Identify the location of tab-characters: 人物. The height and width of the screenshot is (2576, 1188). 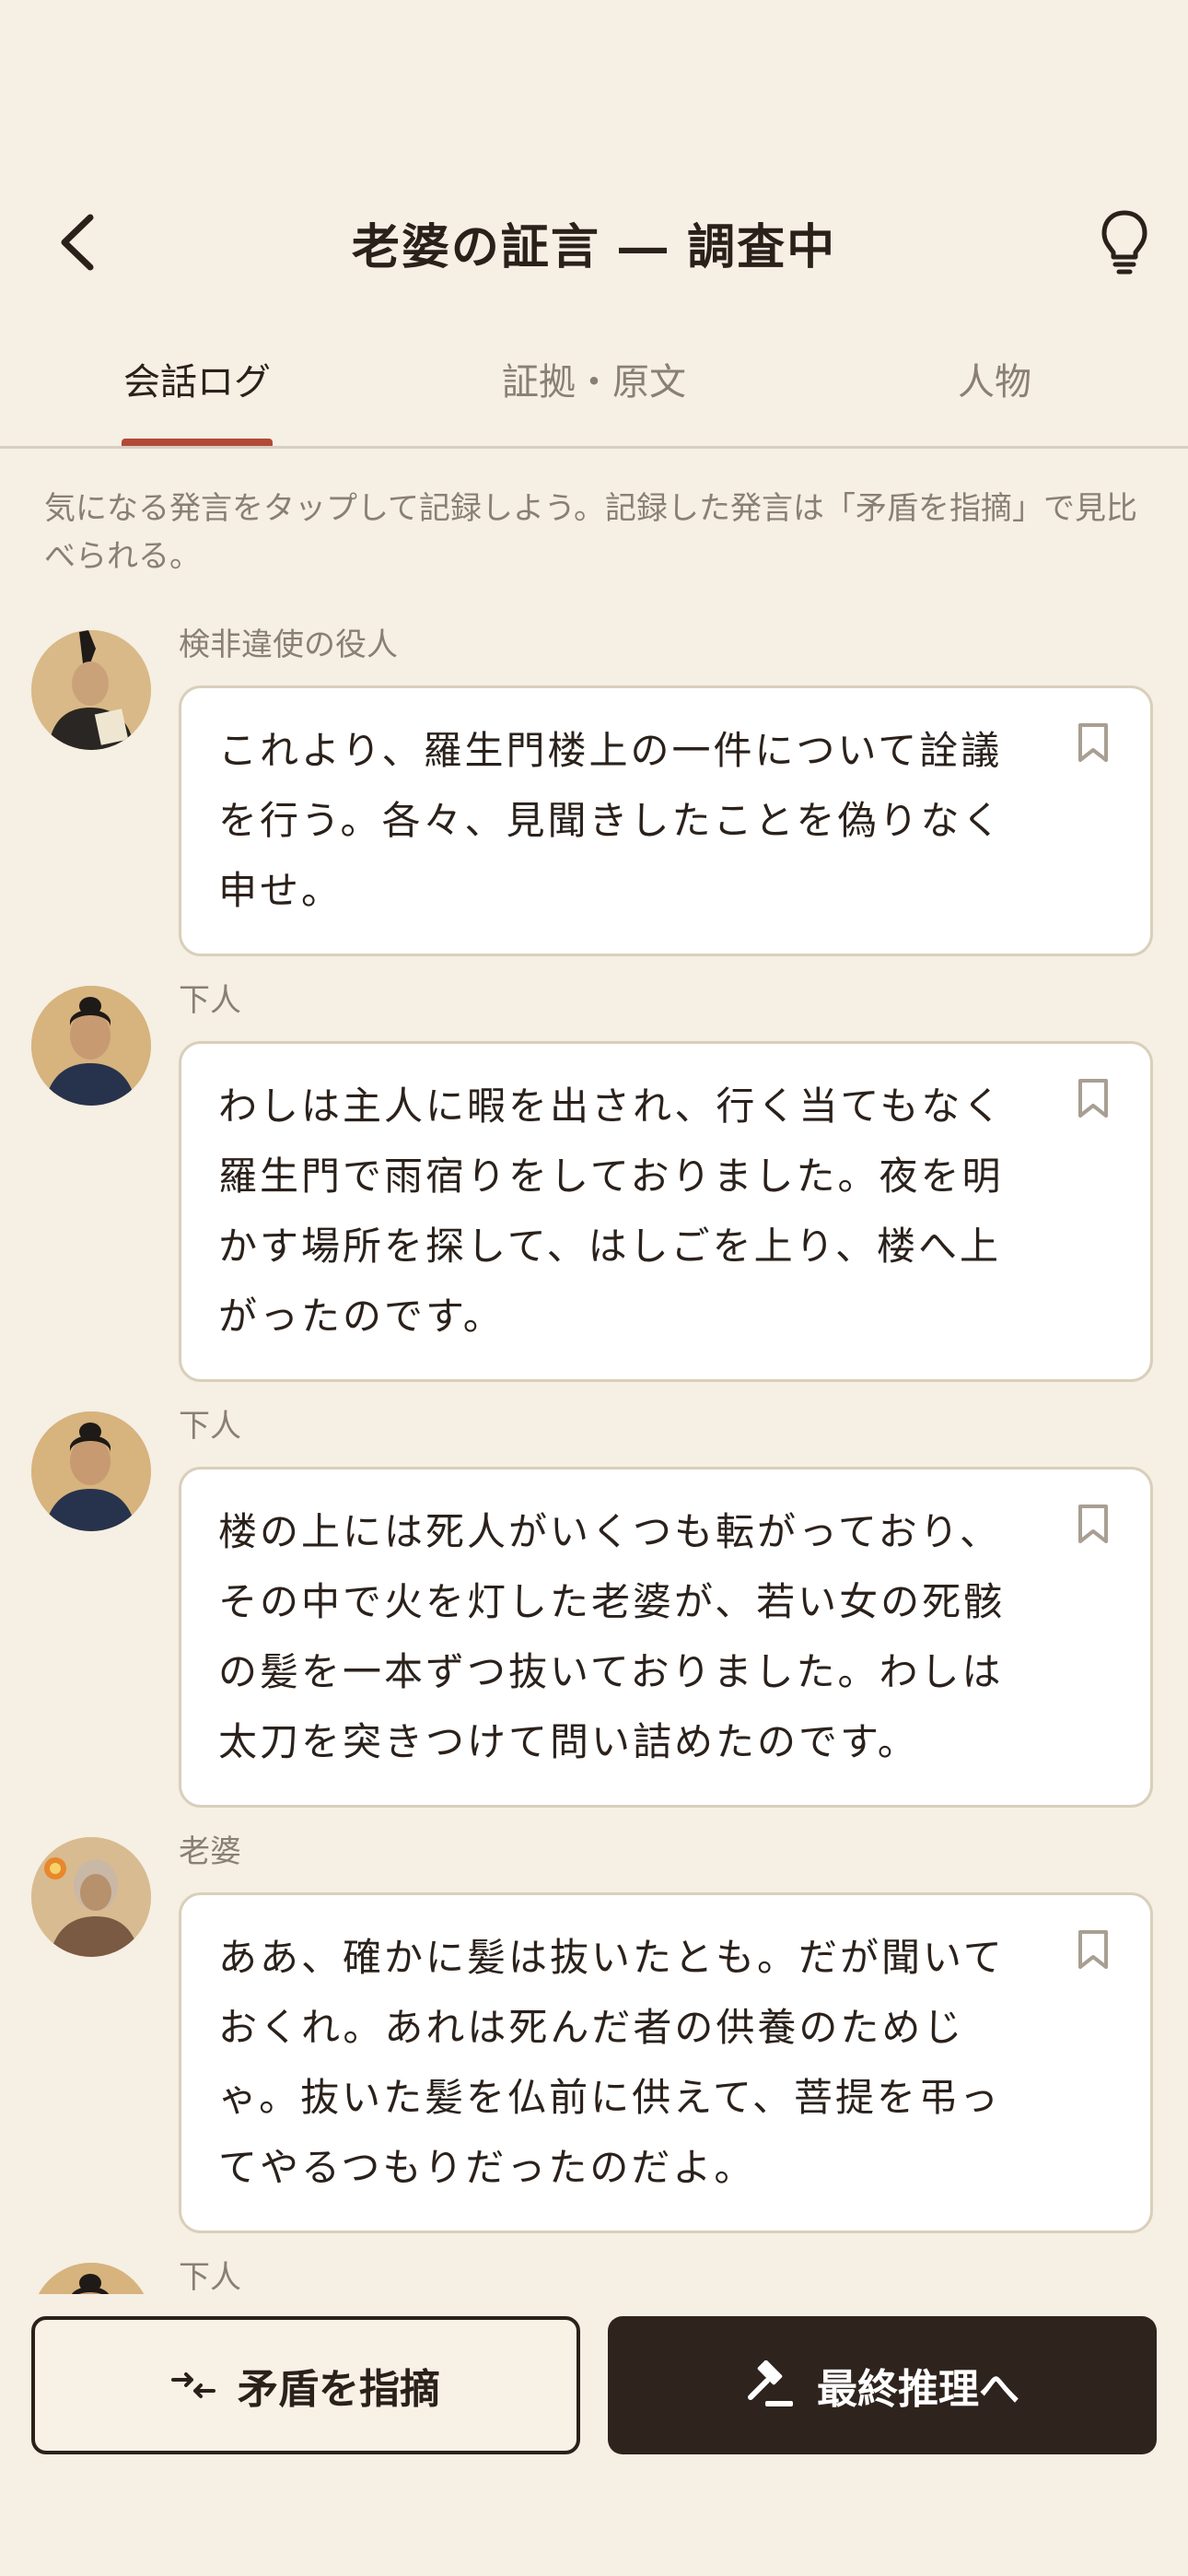
(995, 378).